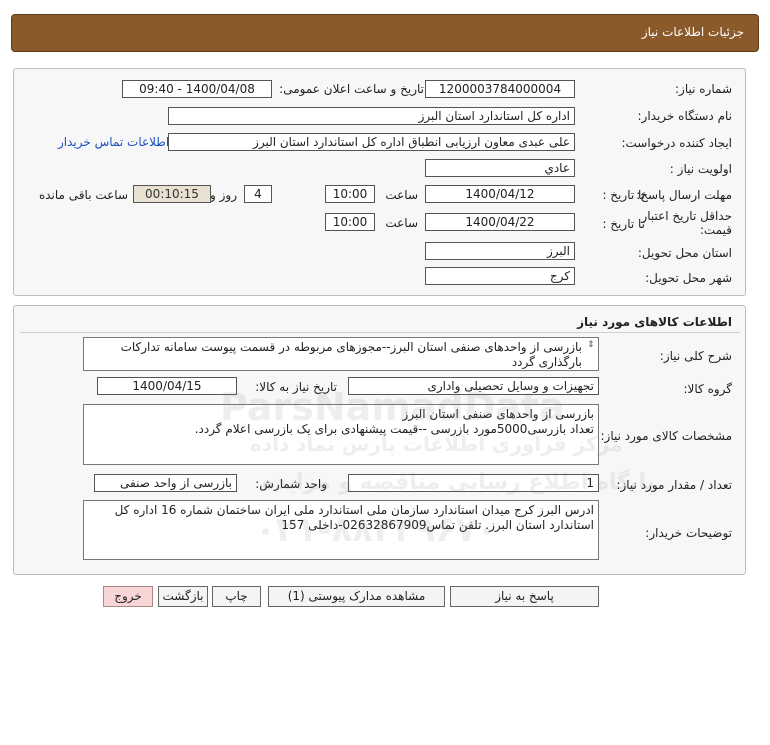 The height and width of the screenshot is (745, 770). I want to click on buyer-contact-link: اطلاعات تماس خریدار, so click(113, 142).